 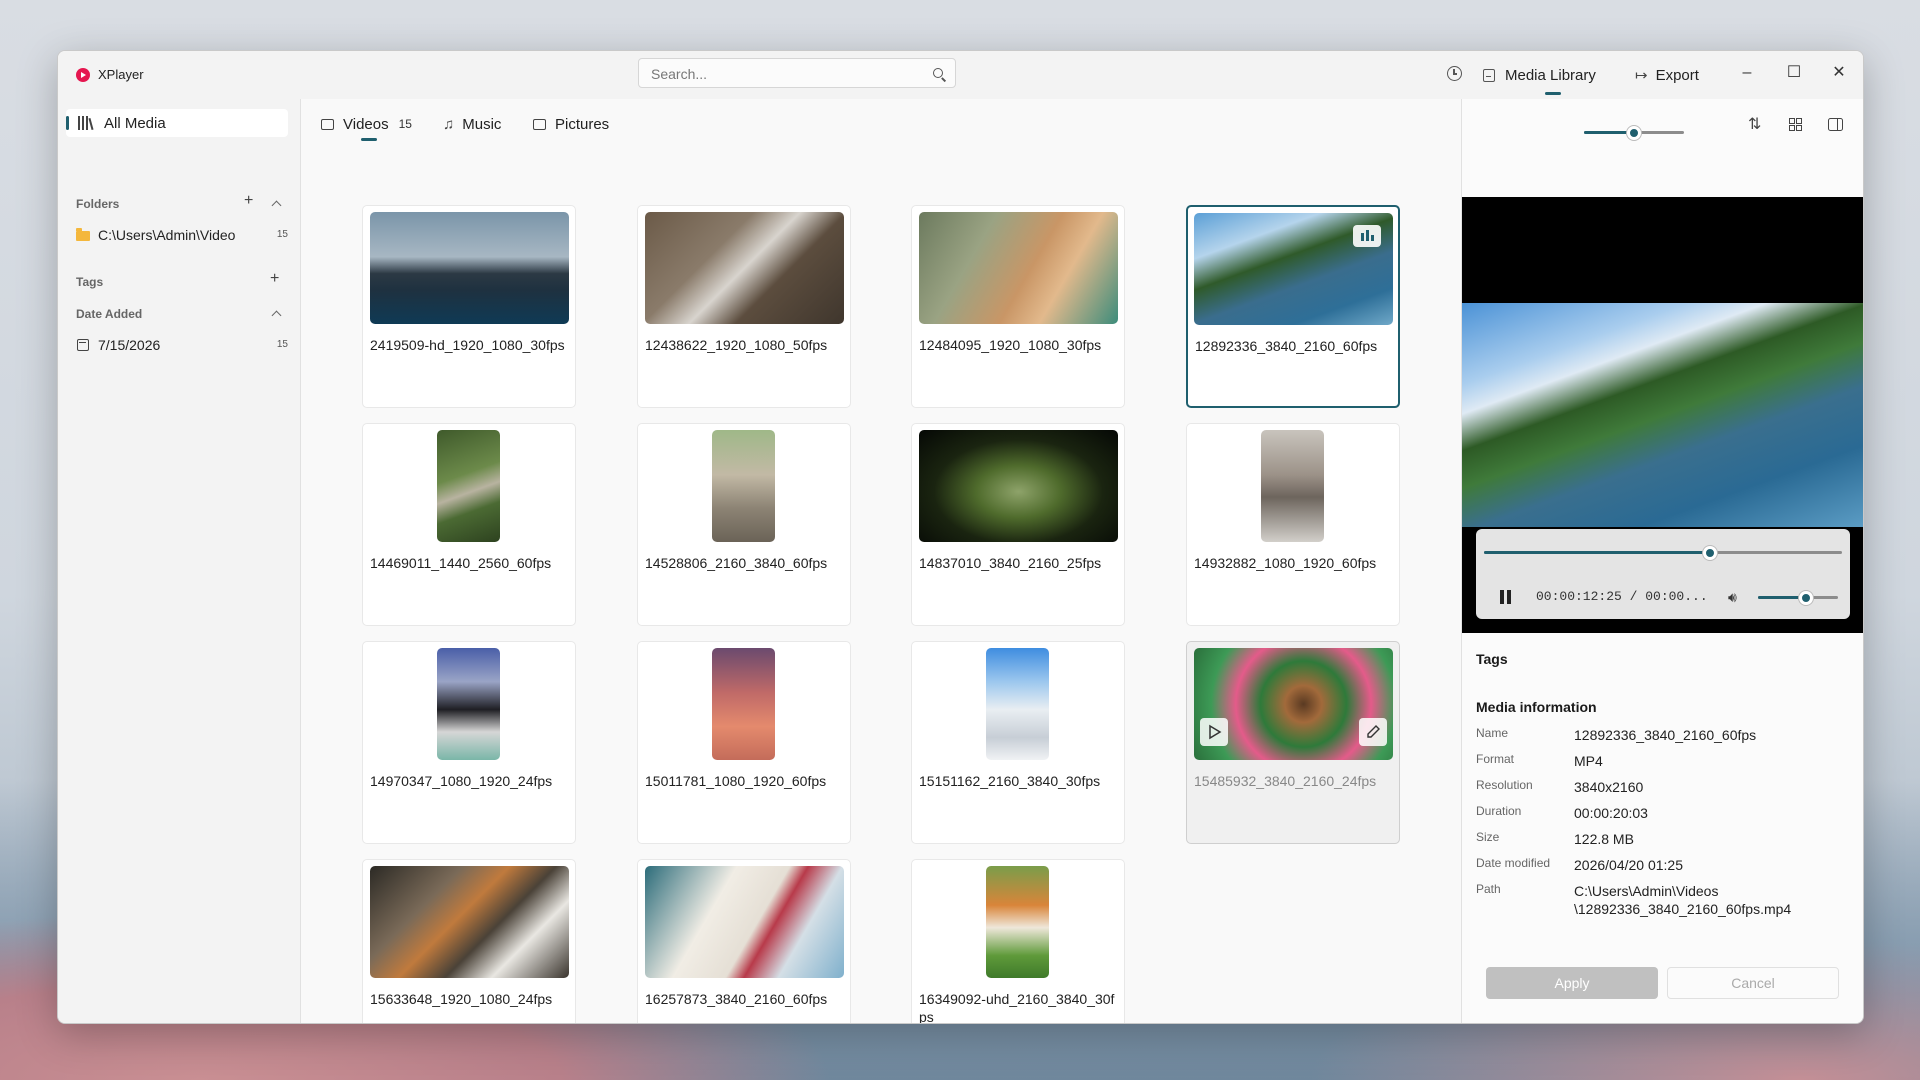 I want to click on tab-pictures: Pictures, so click(x=571, y=124).